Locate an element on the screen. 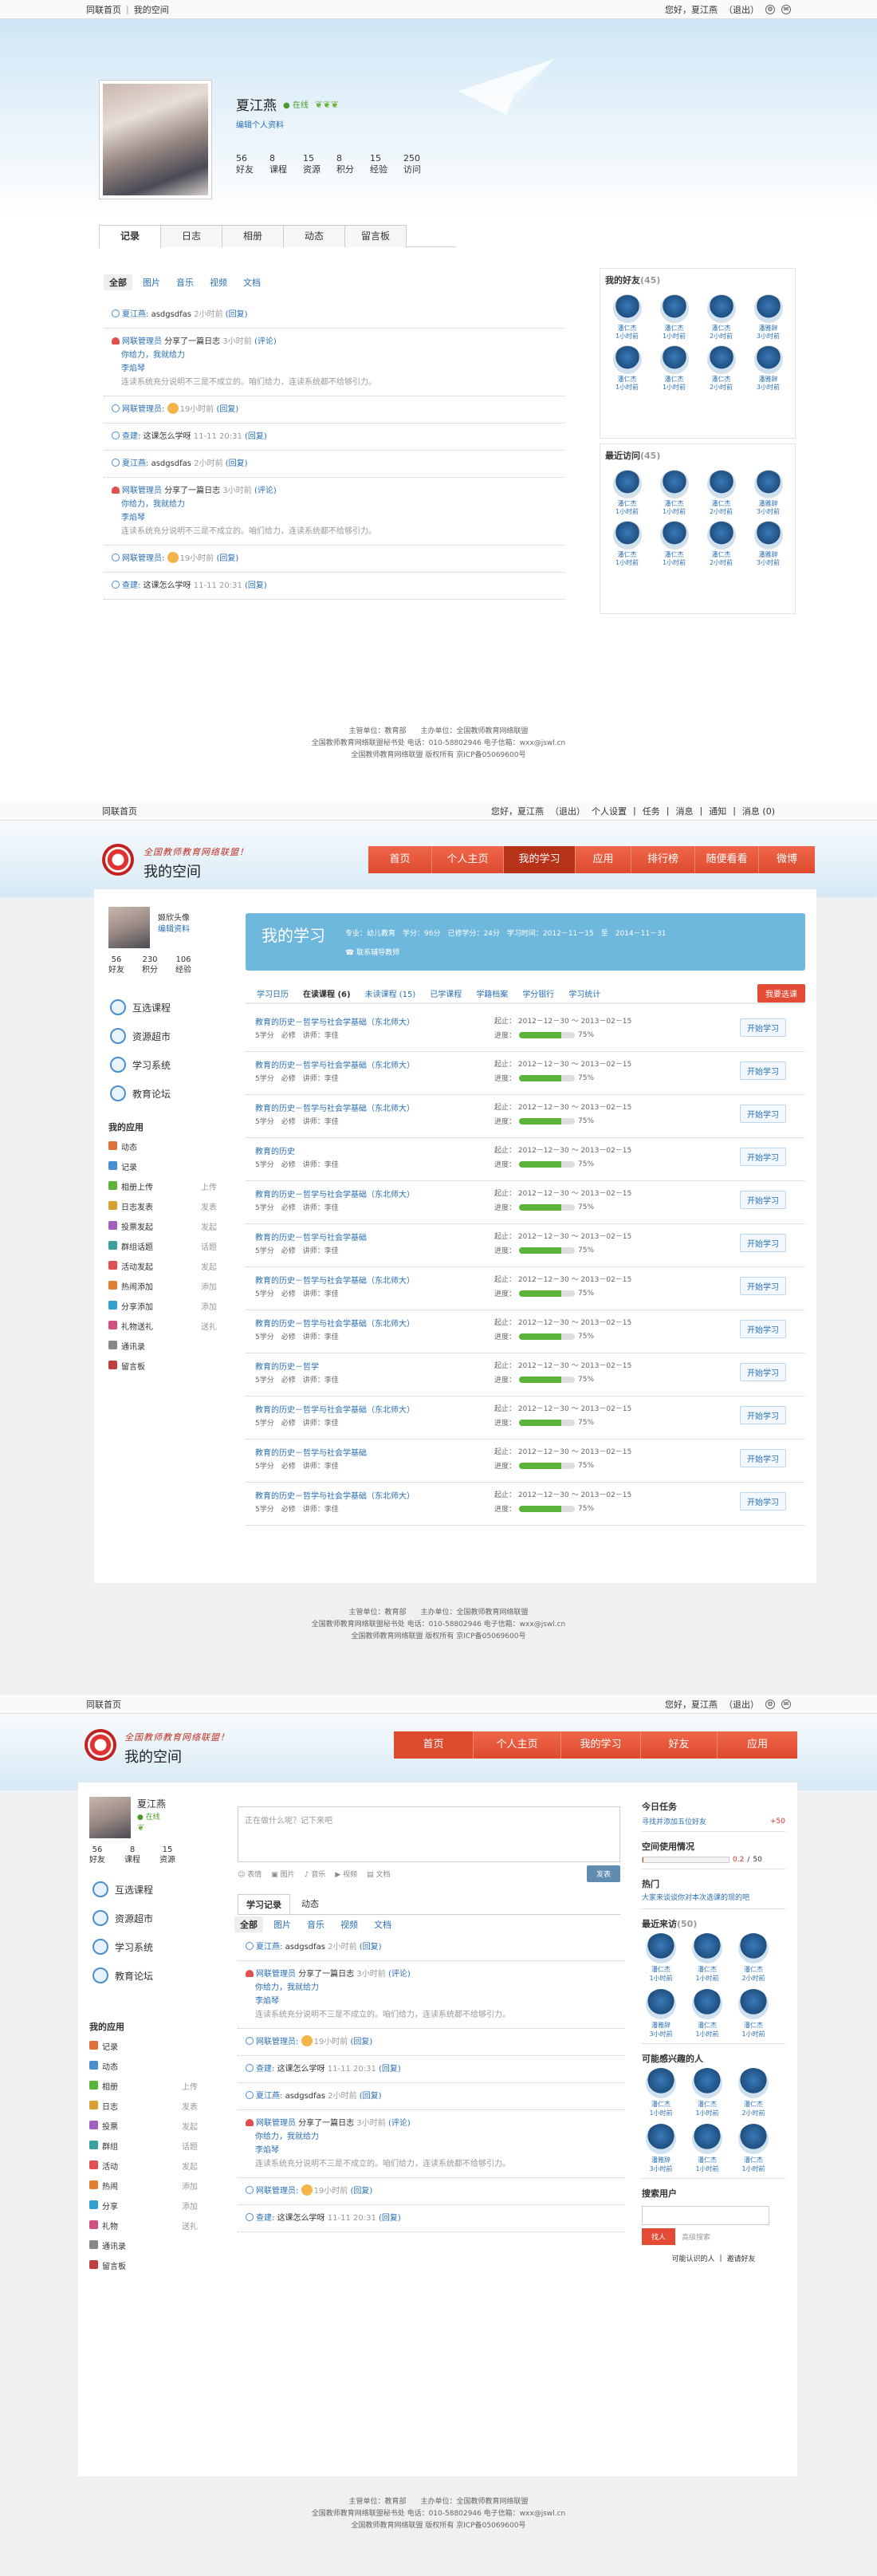 The width and height of the screenshot is (877, 2576). message-link: 消息 is located at coordinates (684, 811).